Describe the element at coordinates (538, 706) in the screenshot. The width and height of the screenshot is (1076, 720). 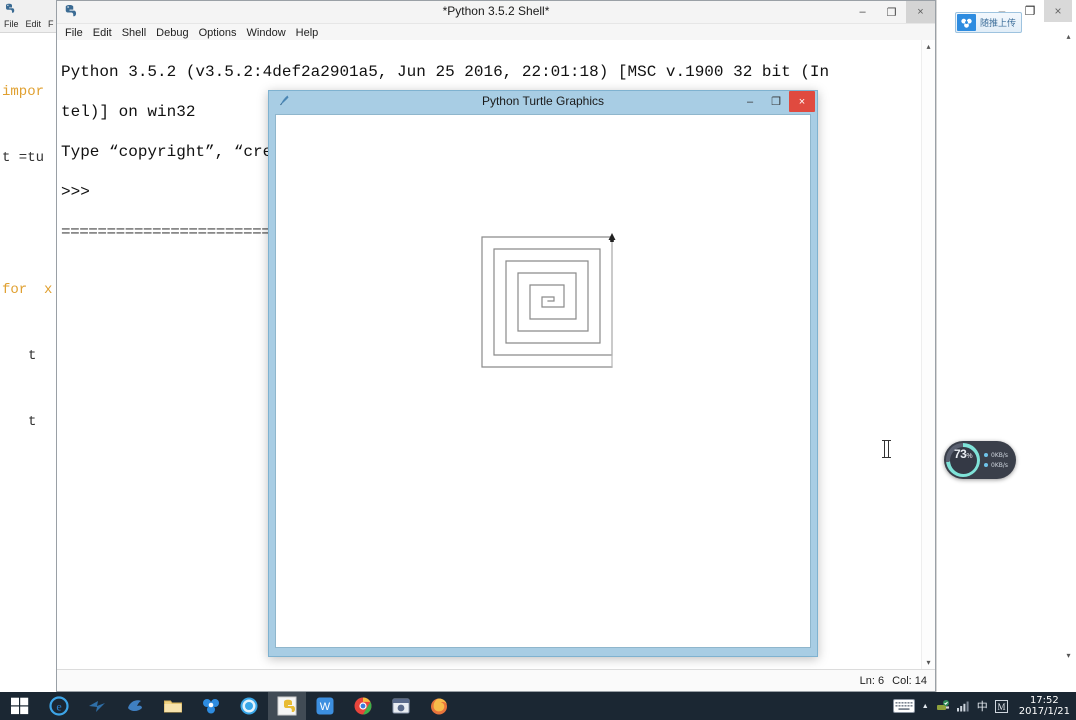
I see `windows-taskbar: e W ▲ 中 M 17:52 2017/1/21` at that location.